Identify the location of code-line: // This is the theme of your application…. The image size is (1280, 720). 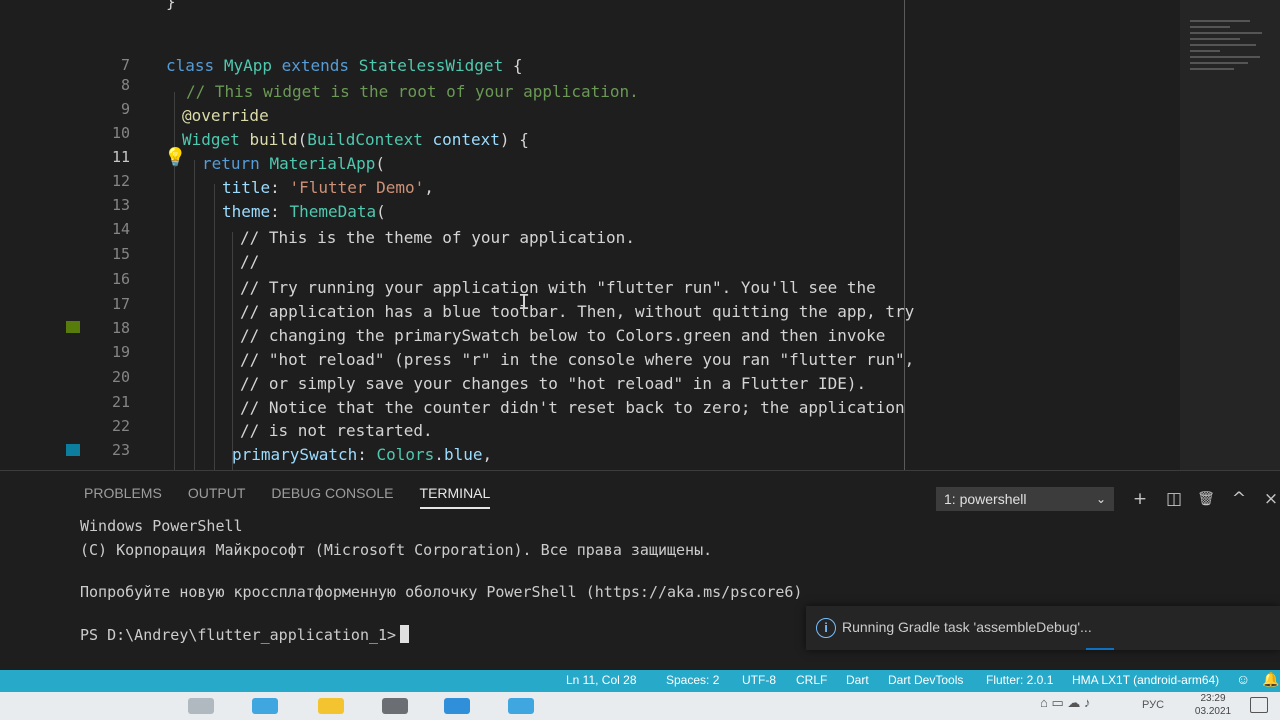
(437, 237).